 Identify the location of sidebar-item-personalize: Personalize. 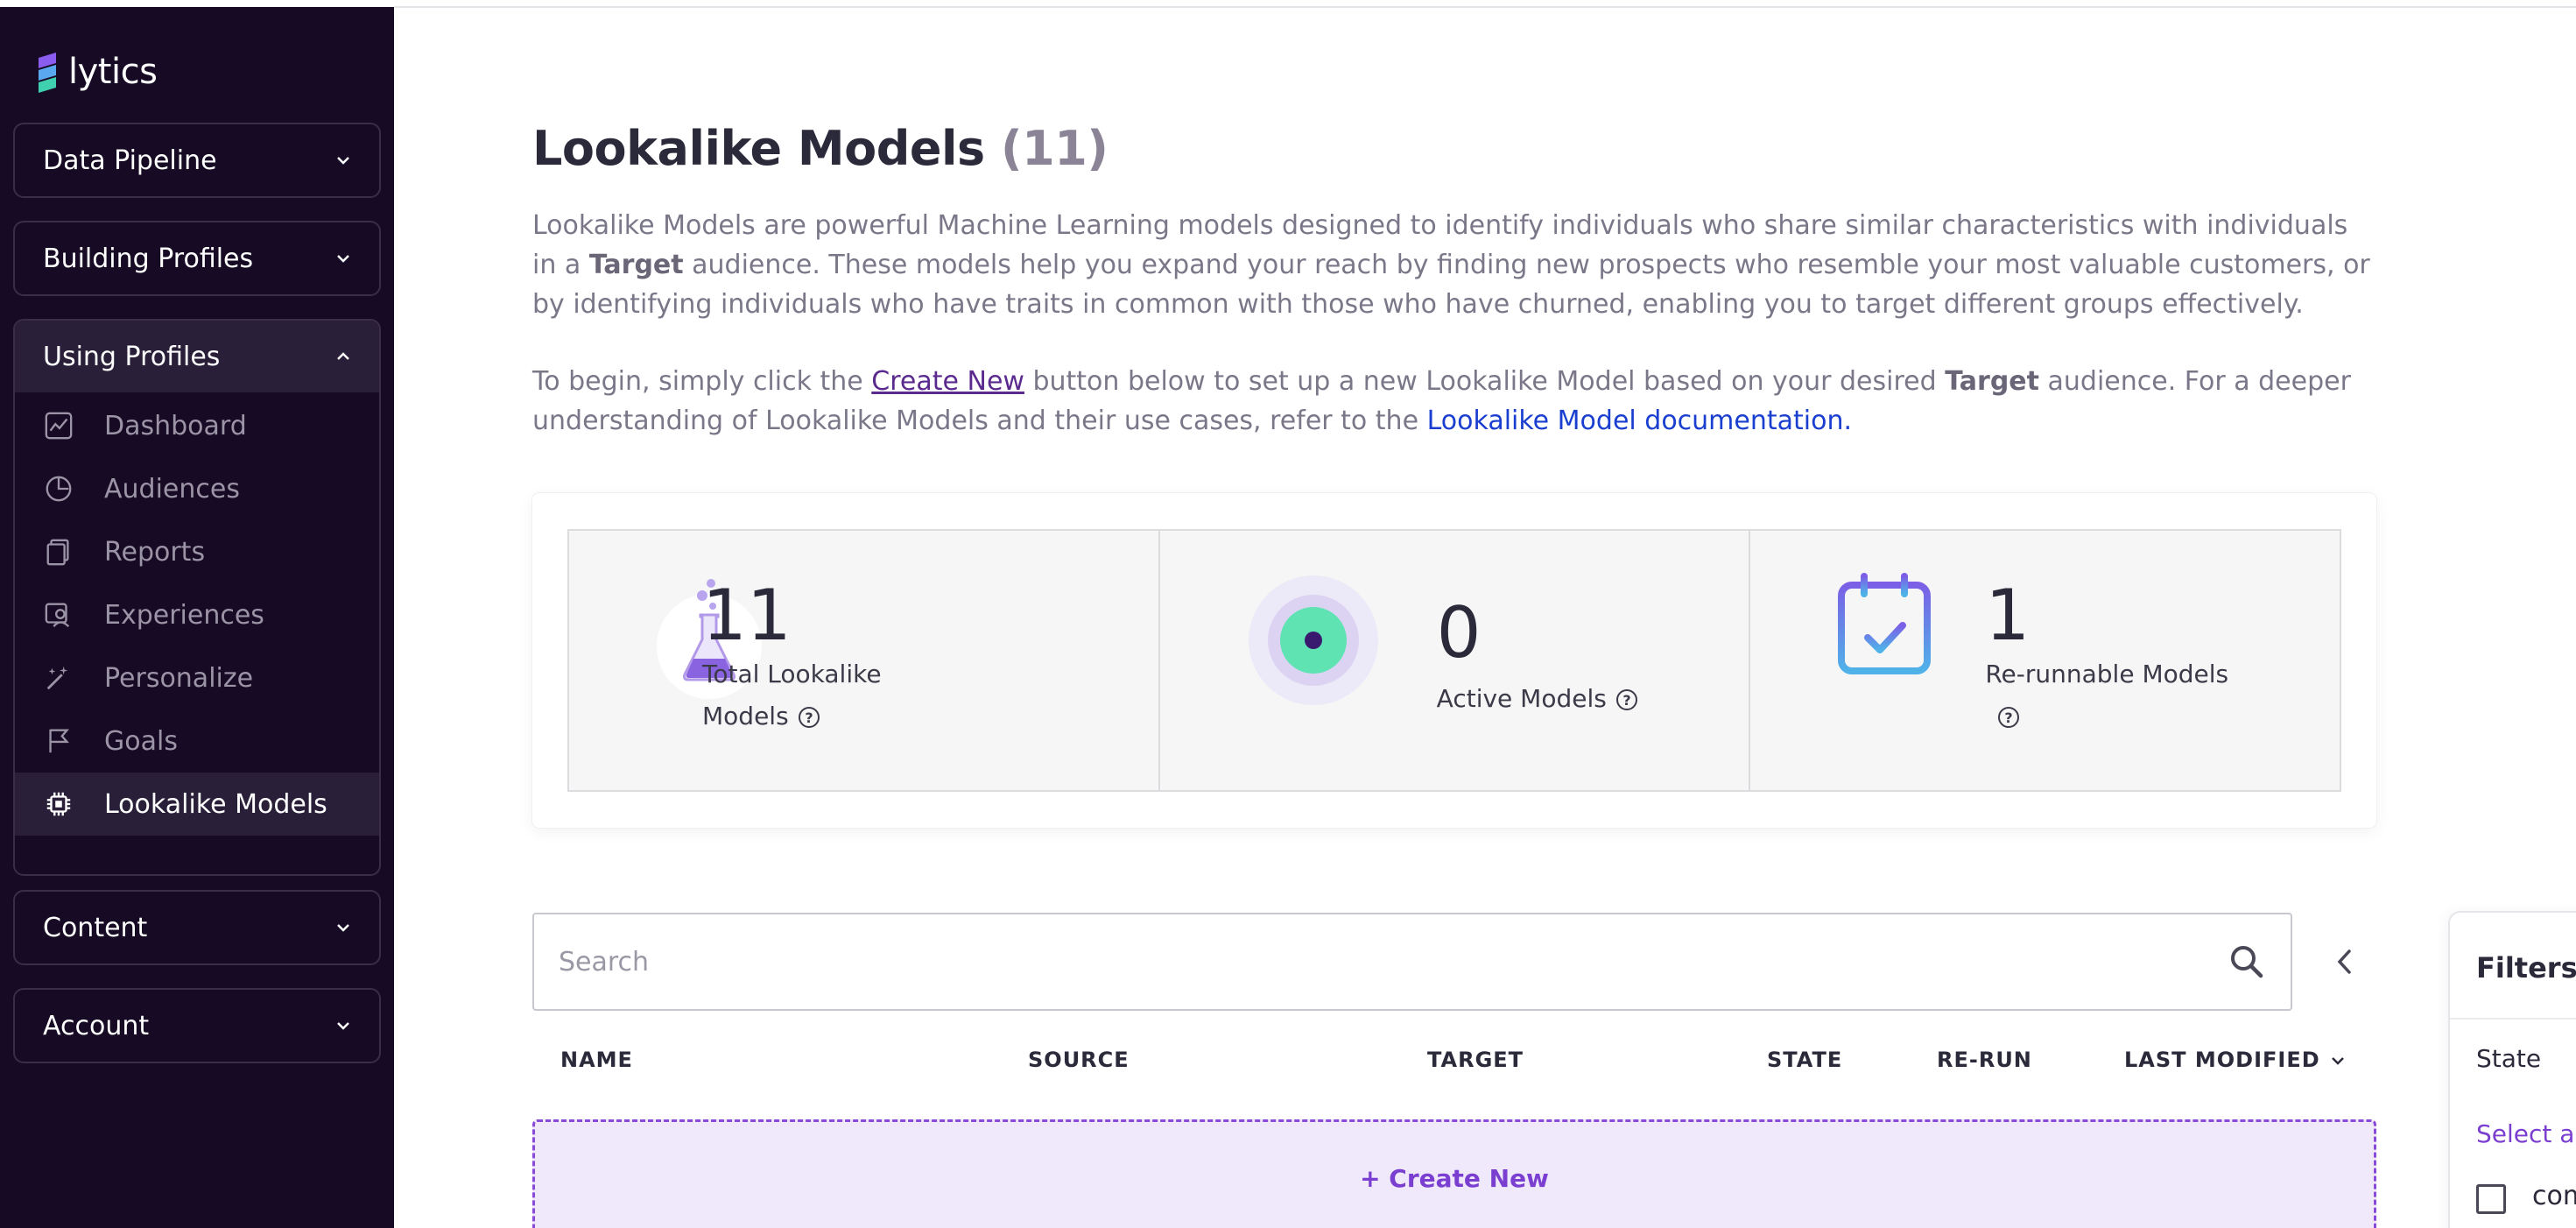
(197, 677).